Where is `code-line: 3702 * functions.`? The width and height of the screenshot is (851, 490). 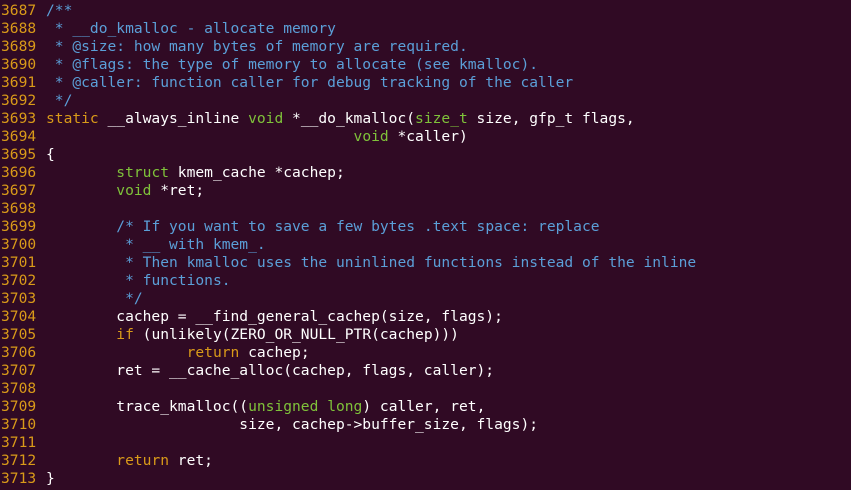 code-line: 3702 * functions. is located at coordinates (425, 281).